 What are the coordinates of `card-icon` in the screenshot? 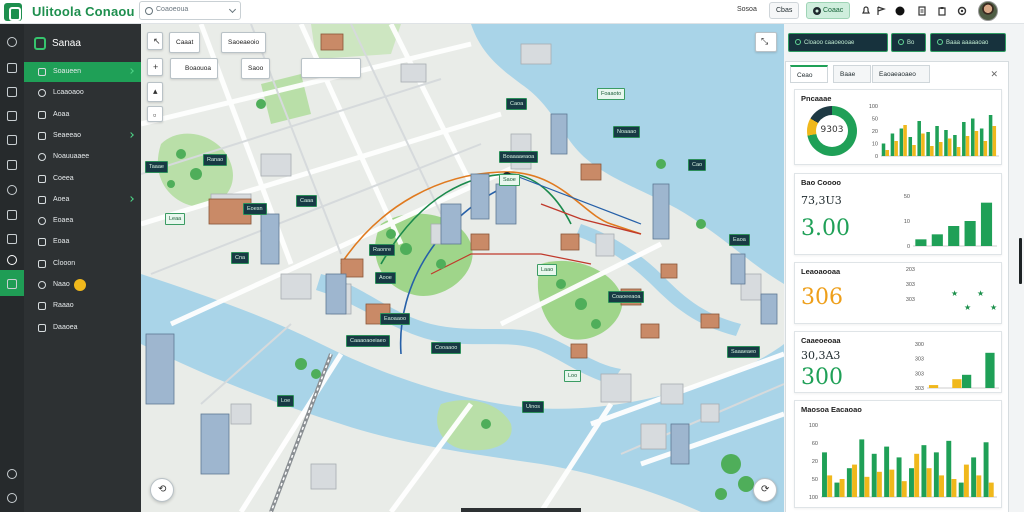 It's located at (12, 284).